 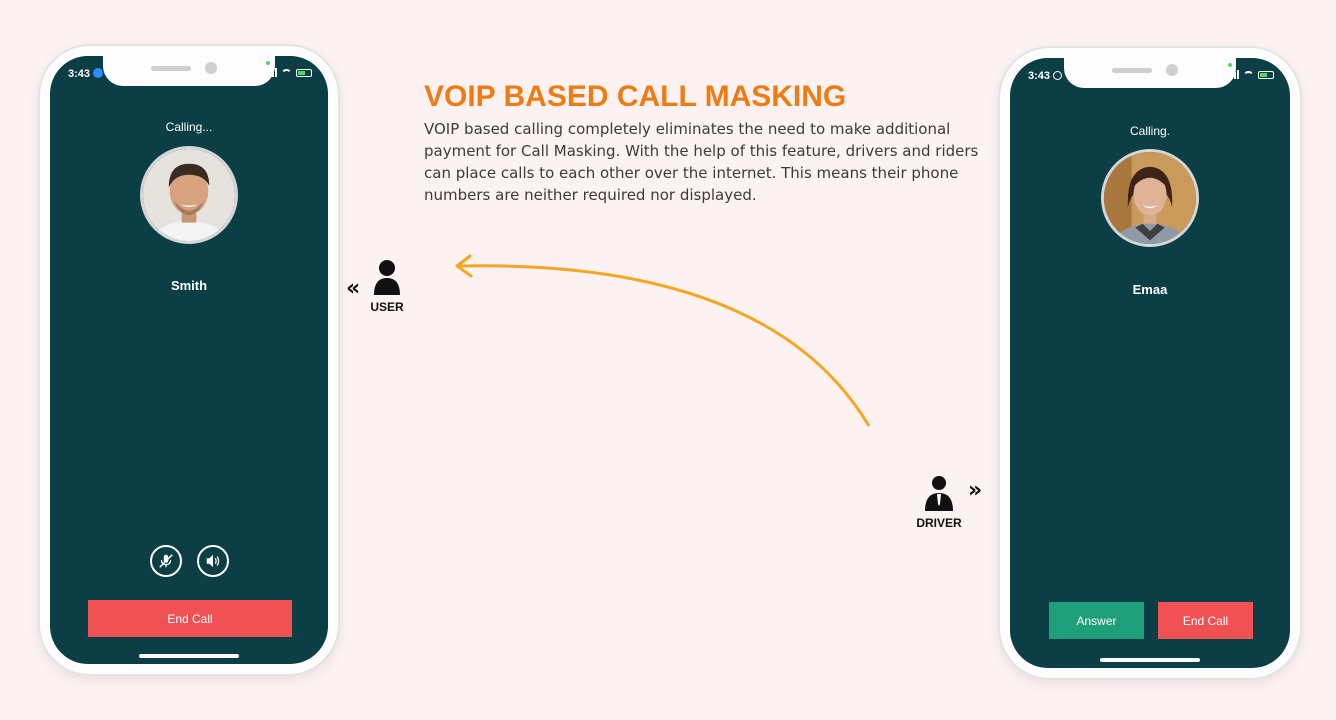 I want to click on speaker-icon, so click(x=213, y=561).